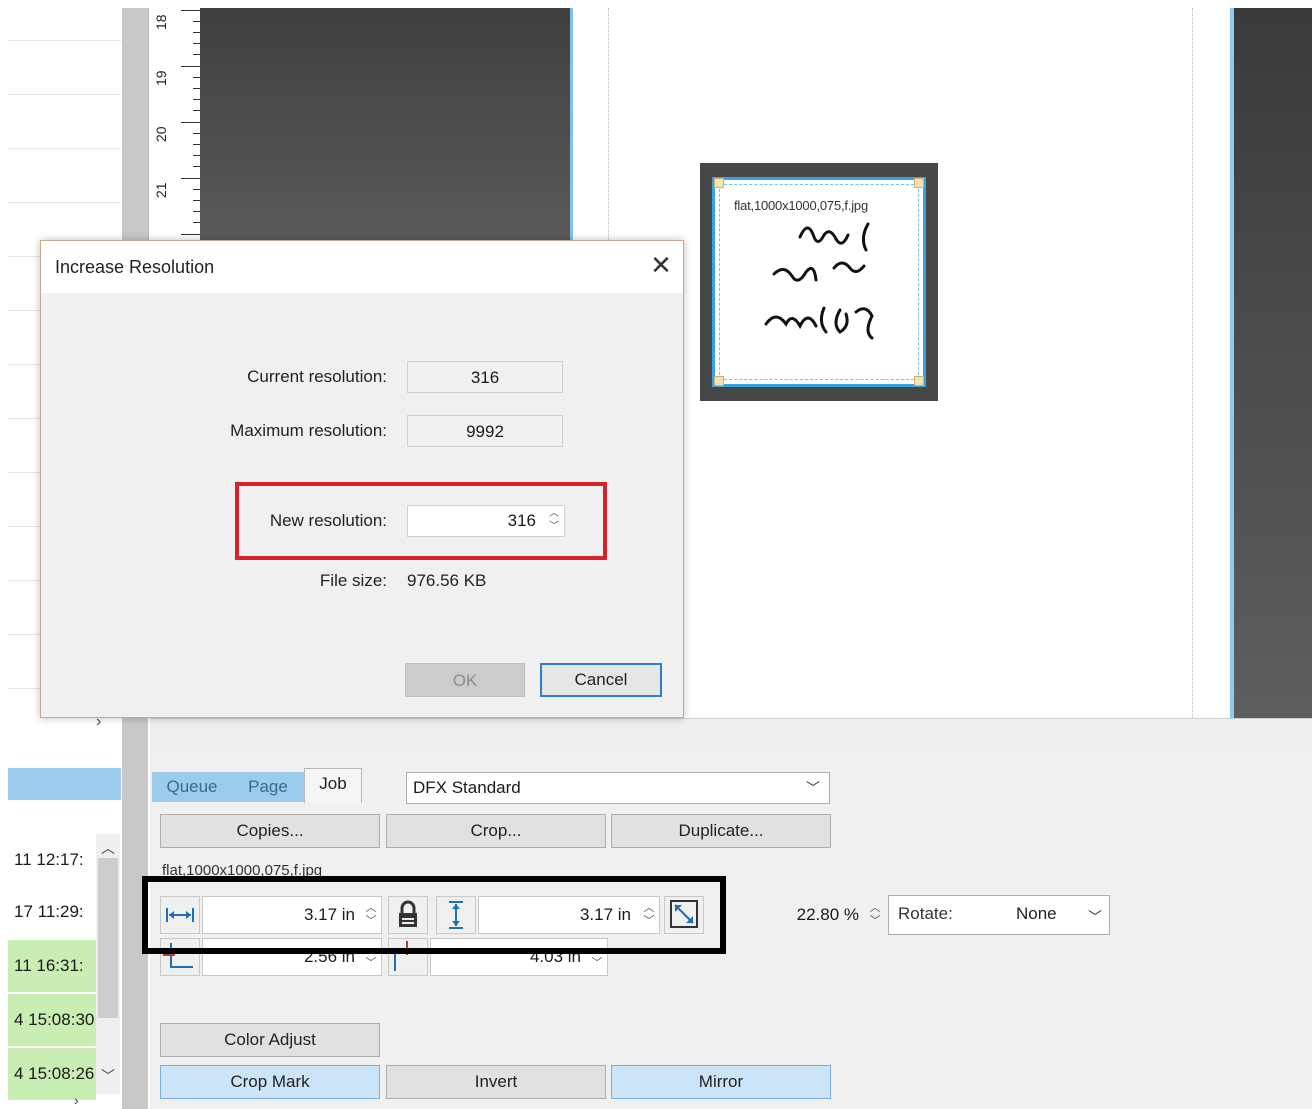 The image size is (1312, 1109). What do you see at coordinates (1271, 363) in the screenshot?
I see `page-preview-dark-right` at bounding box center [1271, 363].